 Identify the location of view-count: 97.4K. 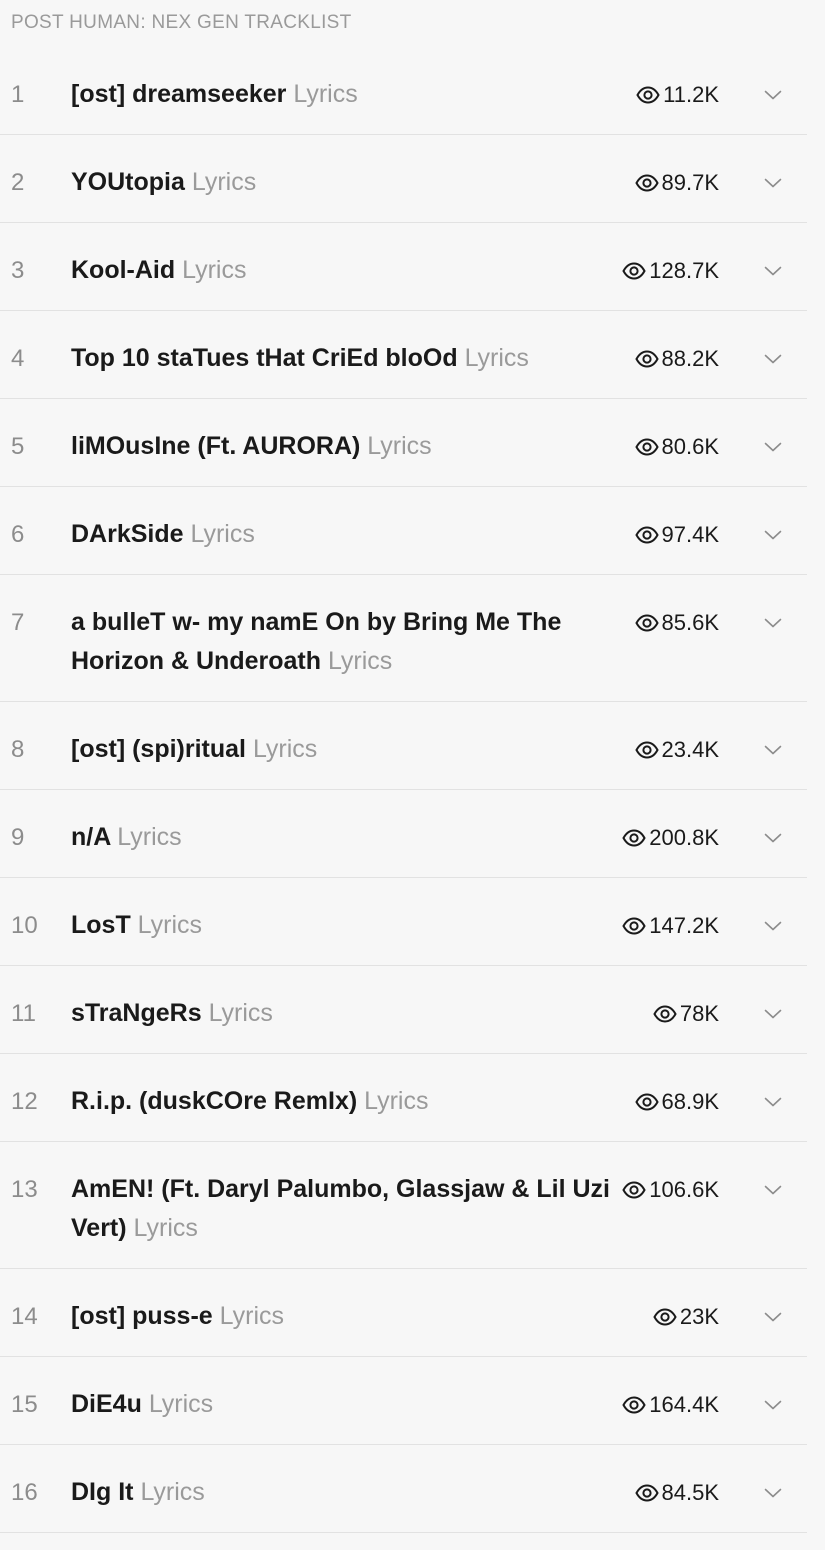
(690, 534).